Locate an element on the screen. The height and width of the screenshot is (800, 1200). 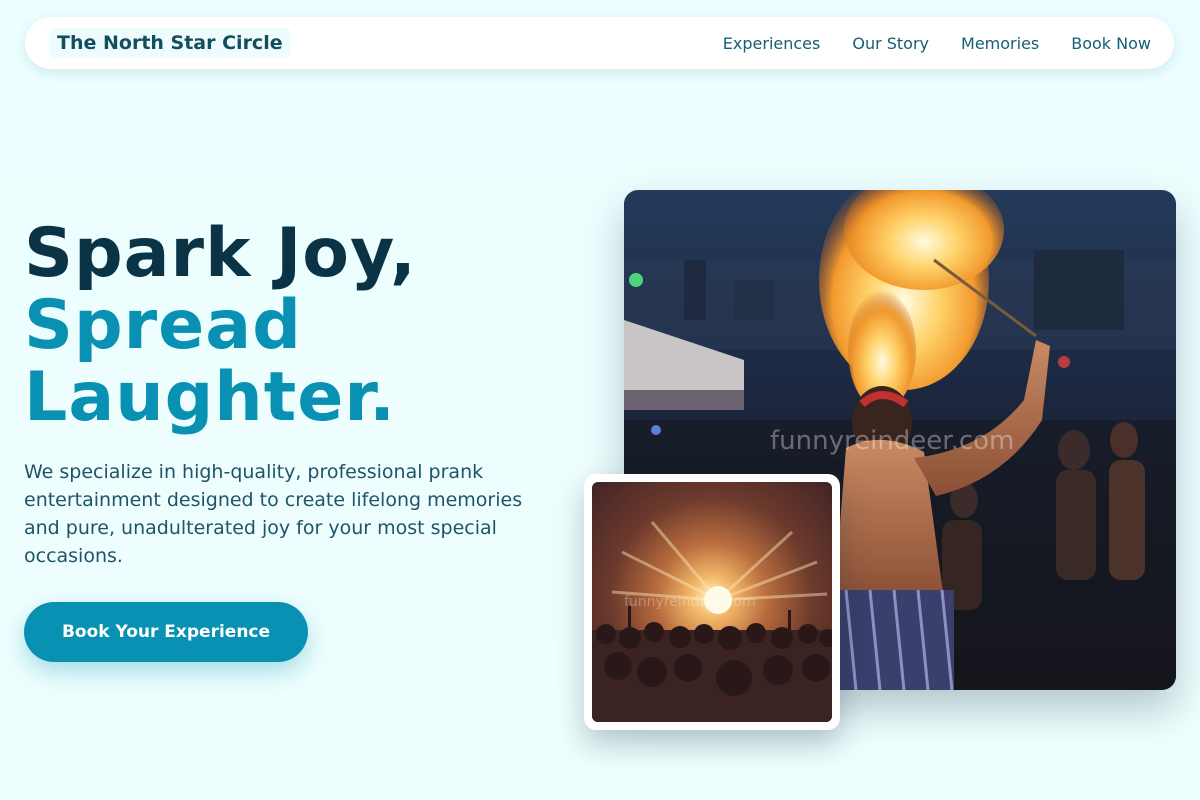
hero-title-line-3: Laughter. is located at coordinates (210, 397).